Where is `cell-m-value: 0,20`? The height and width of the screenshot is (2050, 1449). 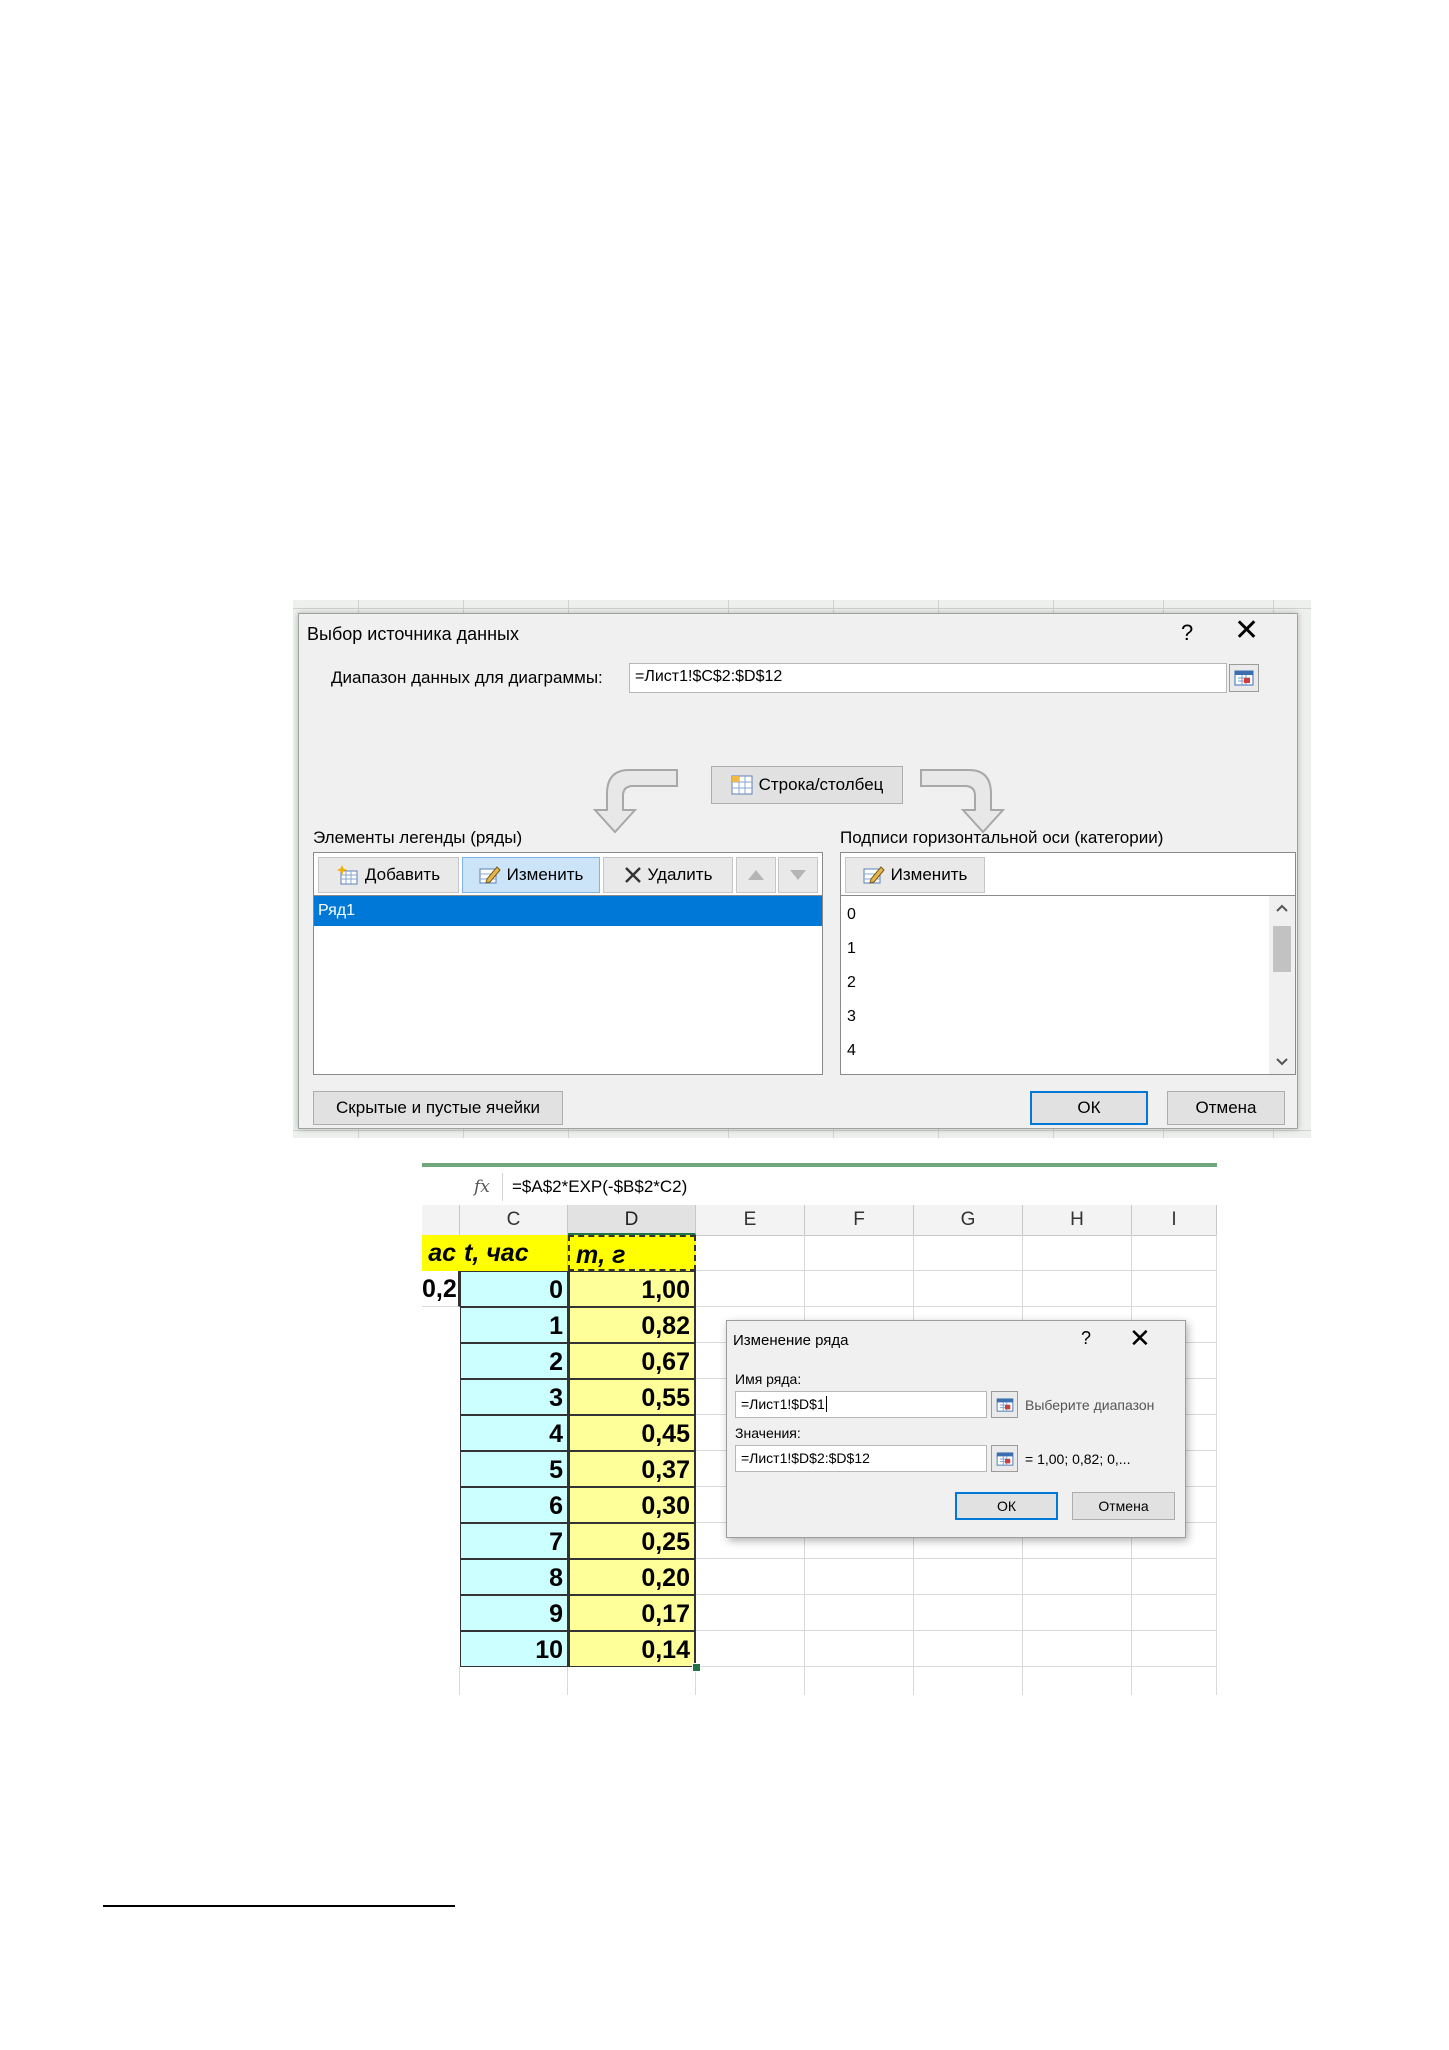
cell-m-value: 0,20 is located at coordinates (632, 1577).